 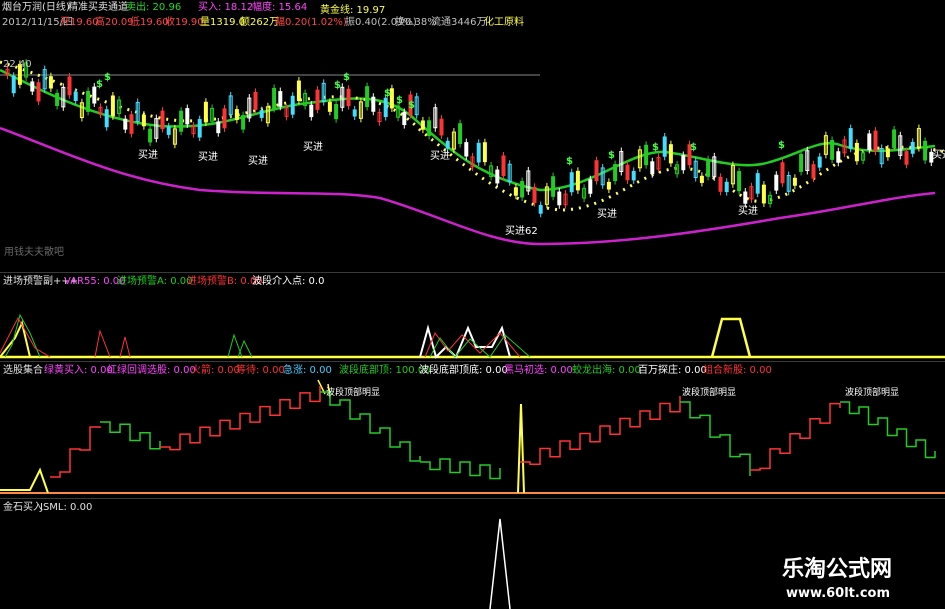 What do you see at coordinates (872, 393) in the screenshot?
I see `top-label-3: 波段顶部明显` at bounding box center [872, 393].